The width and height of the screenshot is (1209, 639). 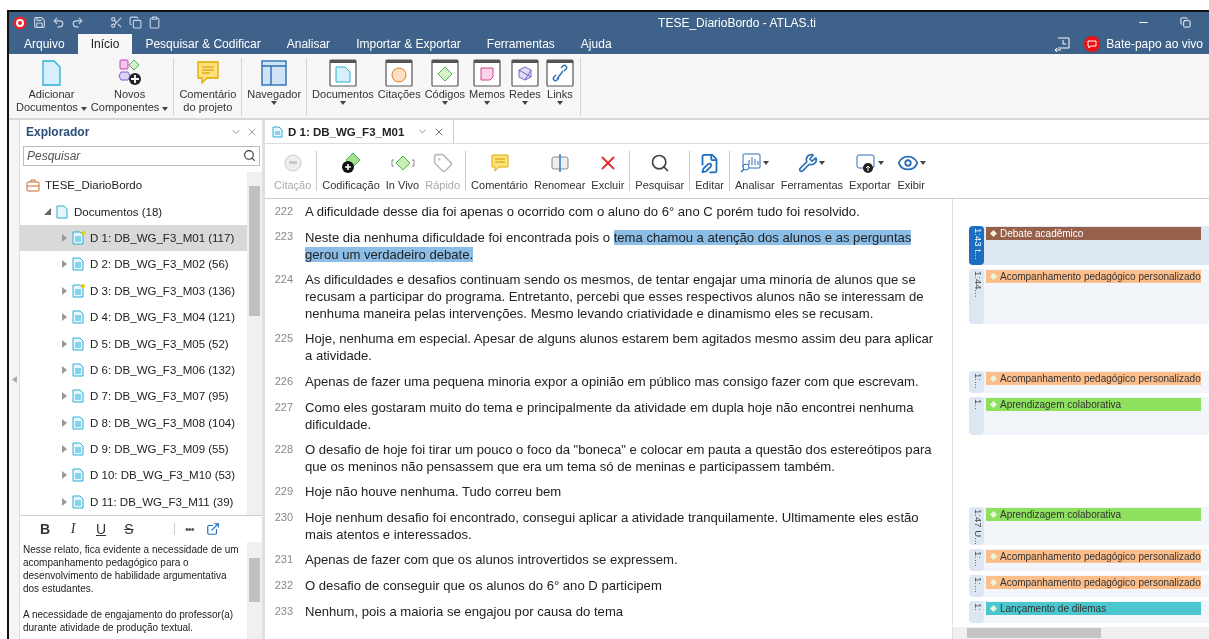 I want to click on quotation-tab: 1:, so click(x=976, y=612).